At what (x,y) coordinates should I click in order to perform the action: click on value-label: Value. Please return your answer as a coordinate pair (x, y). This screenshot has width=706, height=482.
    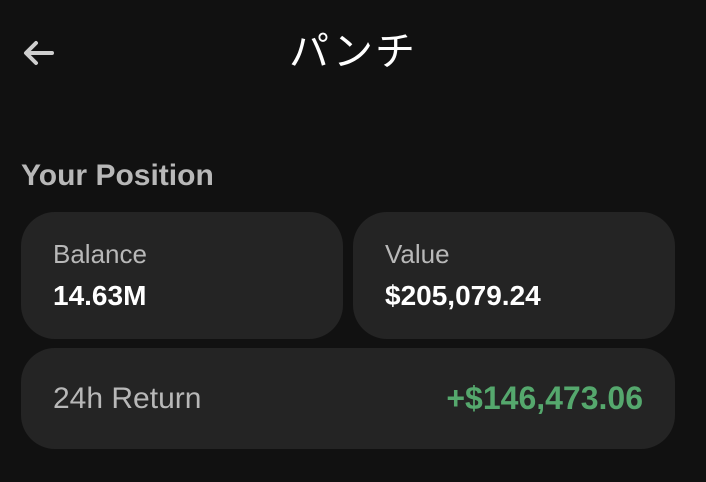
    Looking at the image, I should click on (417, 254).